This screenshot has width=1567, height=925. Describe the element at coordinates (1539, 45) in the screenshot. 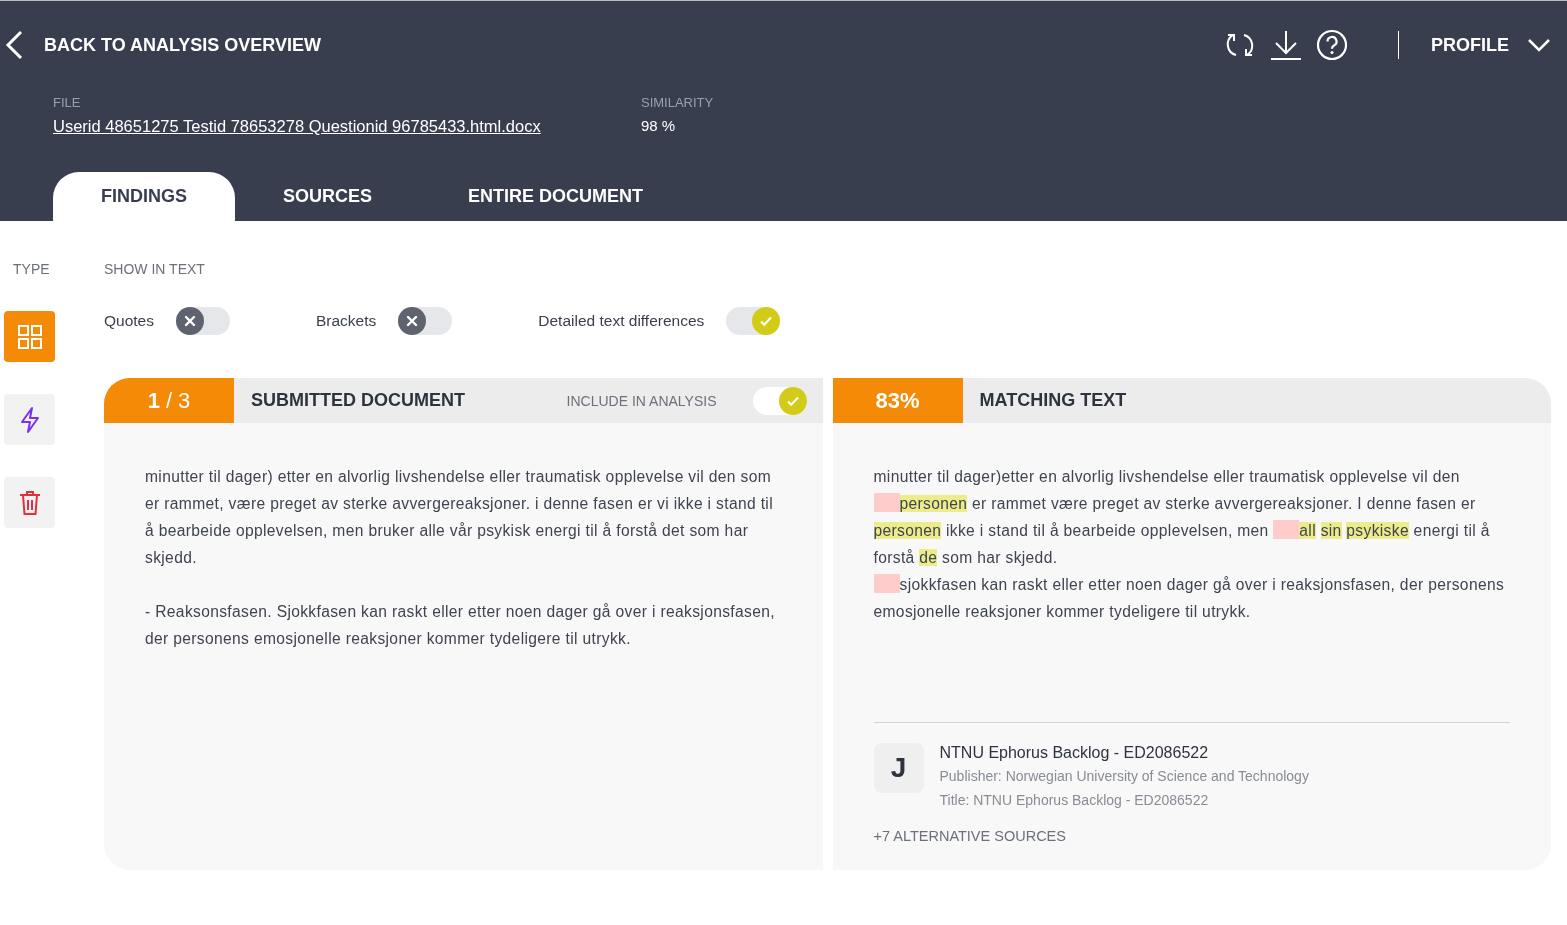

I see `chevron-down-icon` at that location.